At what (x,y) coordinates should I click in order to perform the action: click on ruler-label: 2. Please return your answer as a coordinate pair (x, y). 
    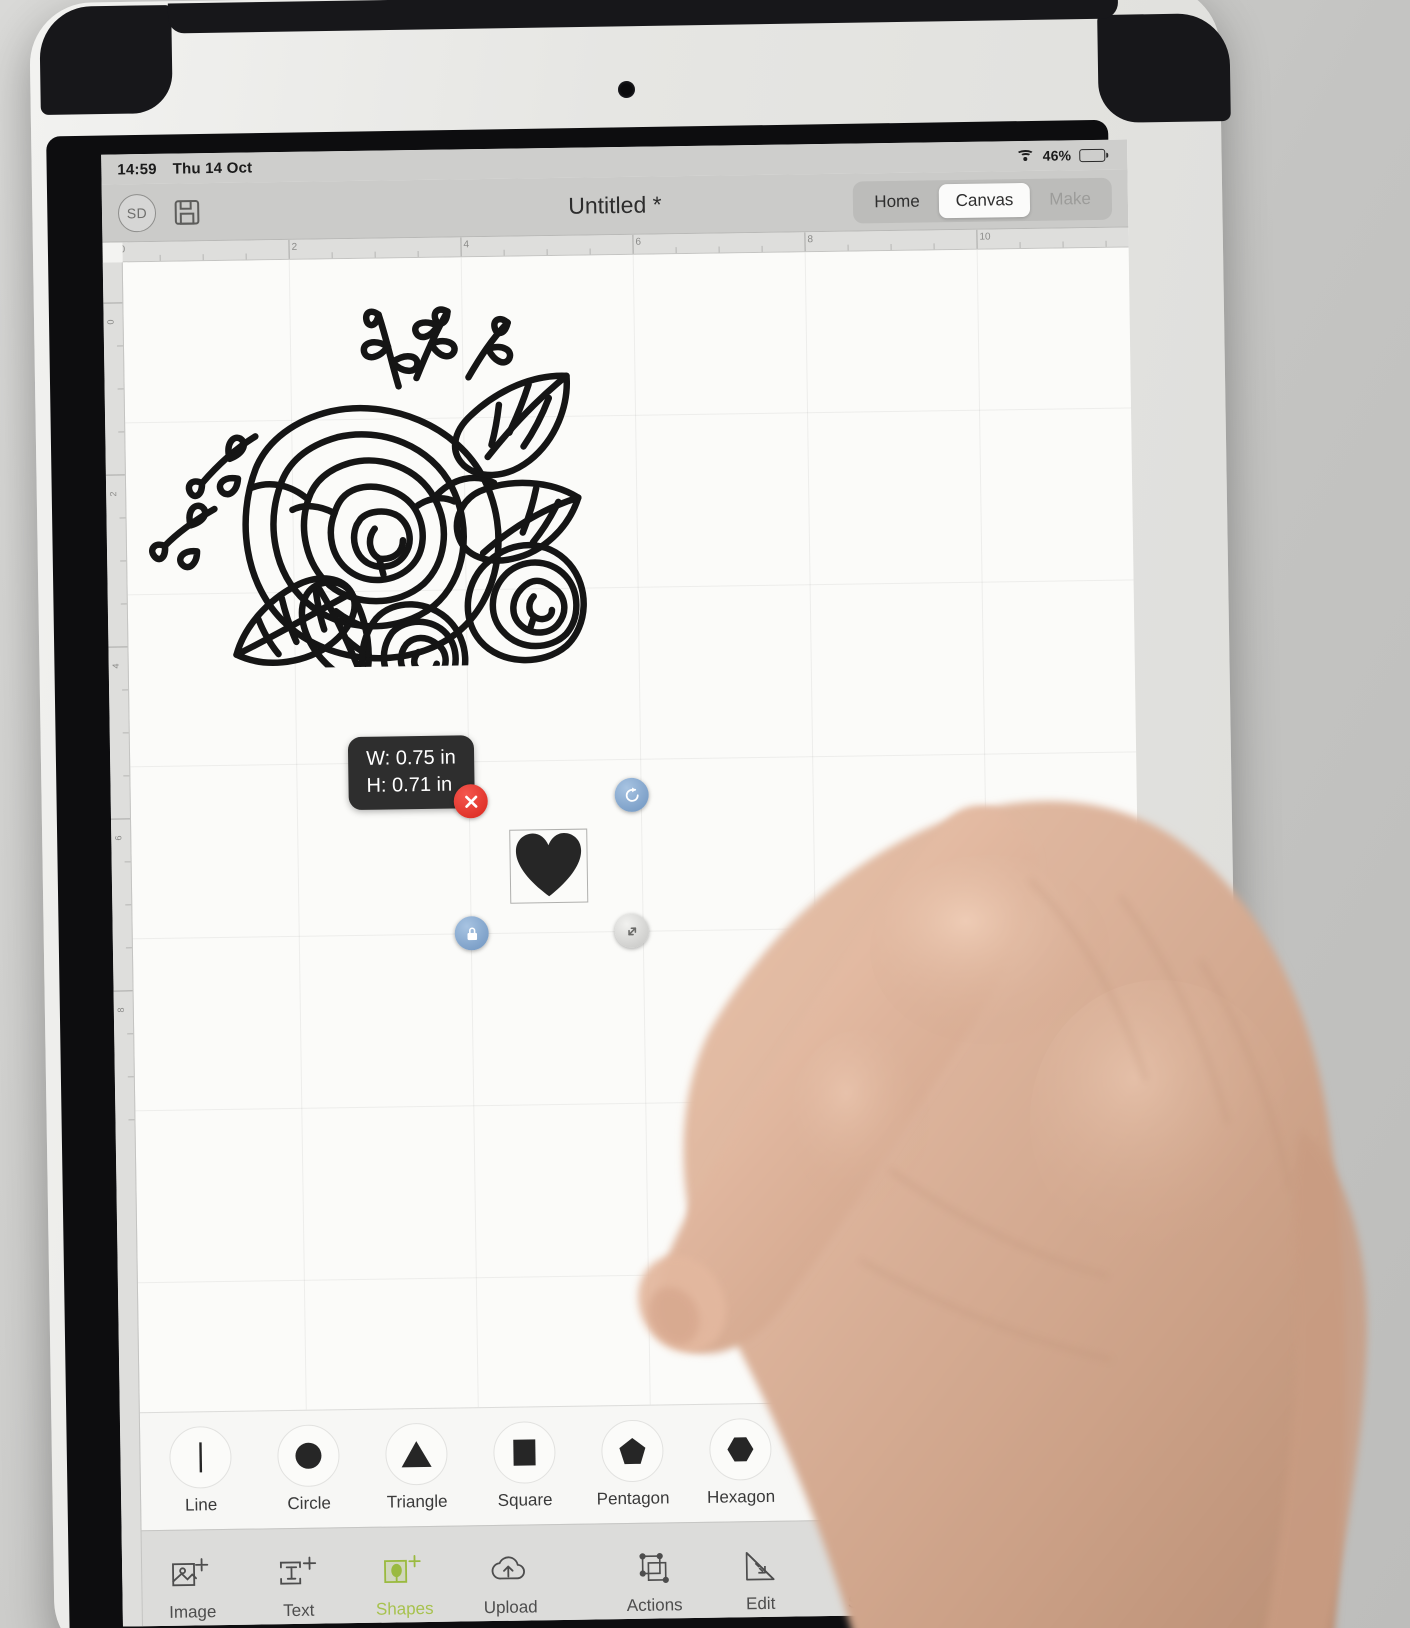
    Looking at the image, I should click on (113, 494).